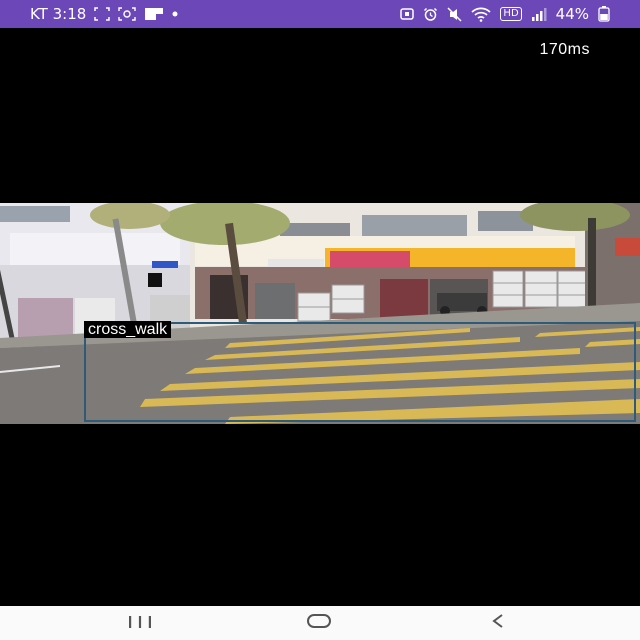  I want to click on status-left: KT 3:18, so click(104, 14).